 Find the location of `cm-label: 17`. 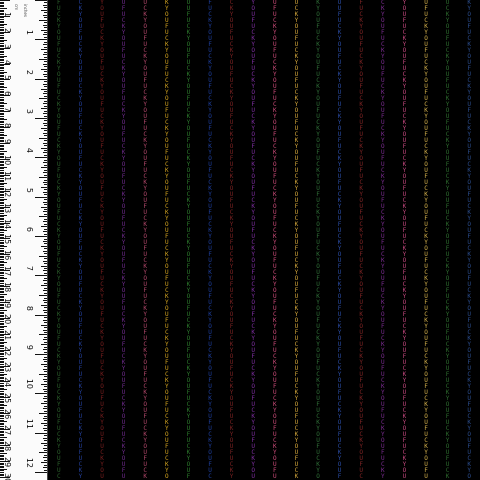

cm-label: 17 is located at coordinates (7, 271).